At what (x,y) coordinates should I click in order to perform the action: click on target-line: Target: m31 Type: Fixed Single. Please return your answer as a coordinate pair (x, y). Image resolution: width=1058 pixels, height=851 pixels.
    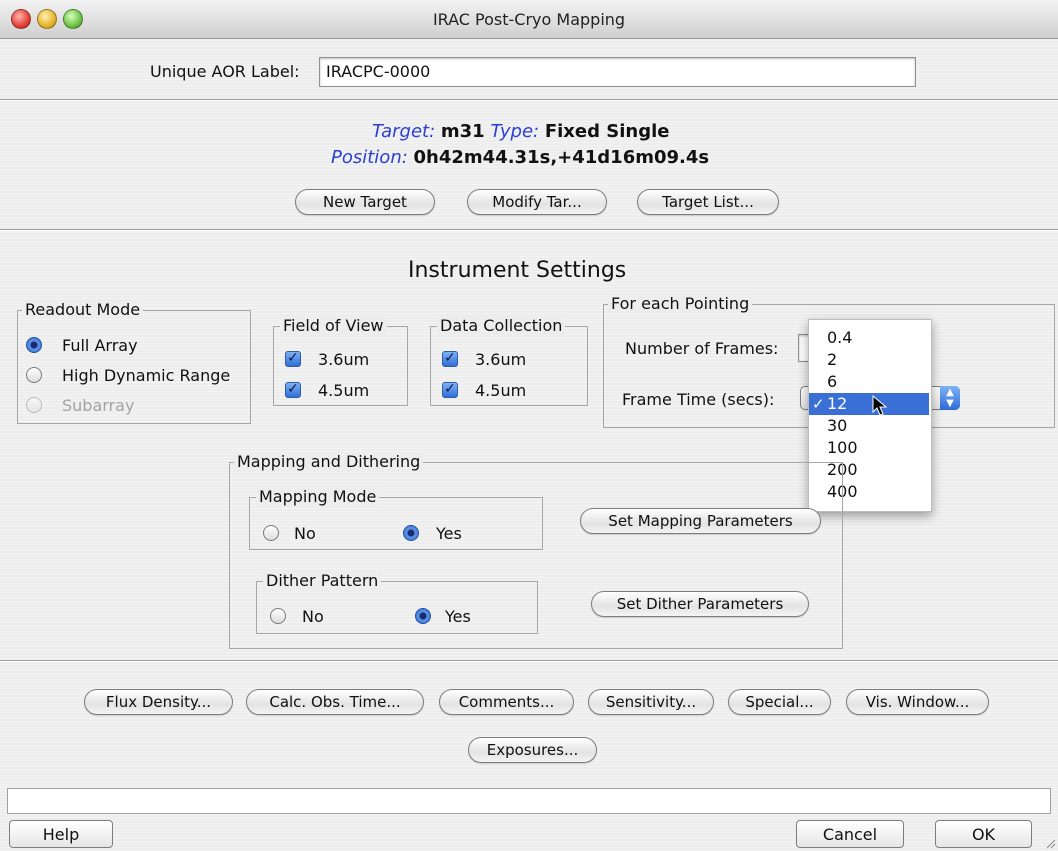
    Looking at the image, I should click on (521, 131).